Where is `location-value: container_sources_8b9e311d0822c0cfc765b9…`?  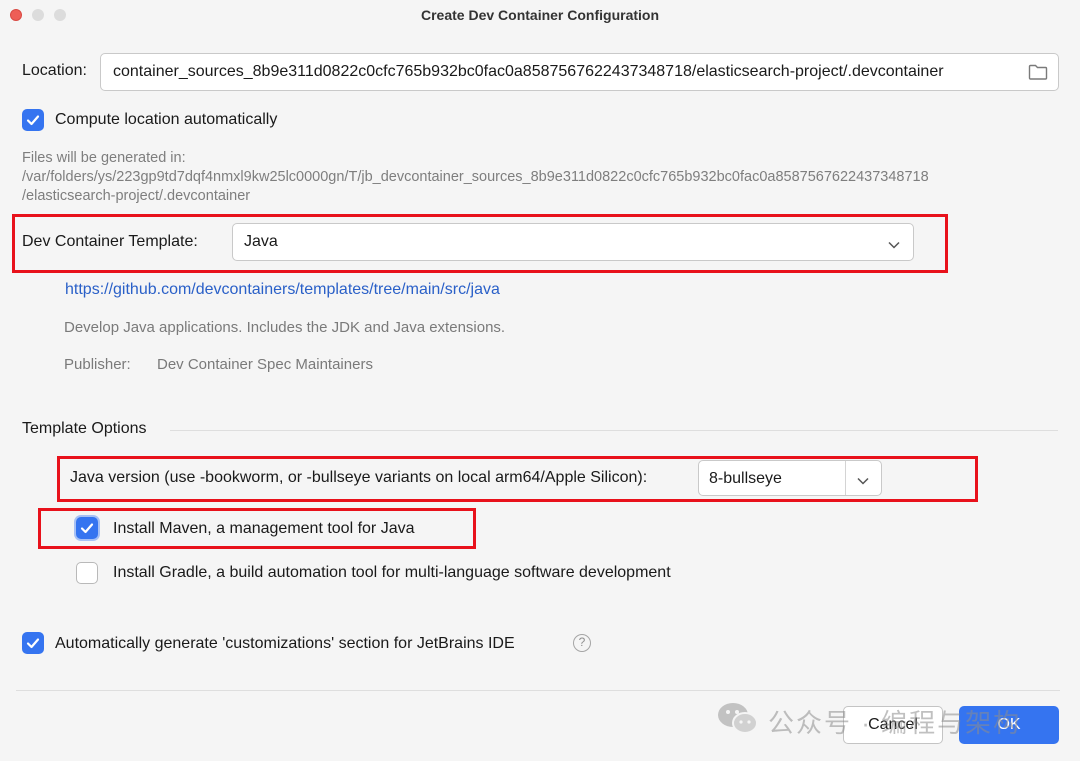
location-value: container_sources_8b9e311d0822c0cfc765b9… is located at coordinates (528, 71).